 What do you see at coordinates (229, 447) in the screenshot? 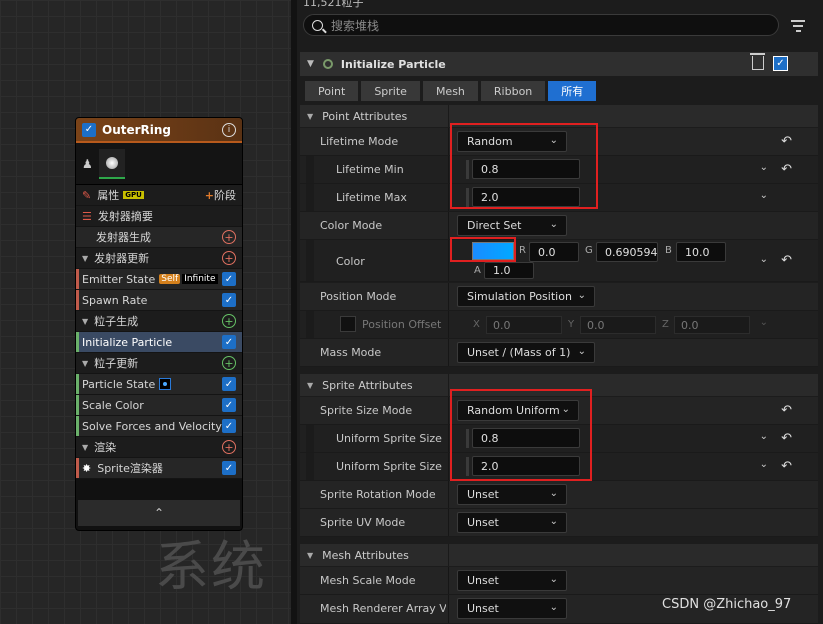
I see `add-renderer-icon: +` at bounding box center [229, 447].